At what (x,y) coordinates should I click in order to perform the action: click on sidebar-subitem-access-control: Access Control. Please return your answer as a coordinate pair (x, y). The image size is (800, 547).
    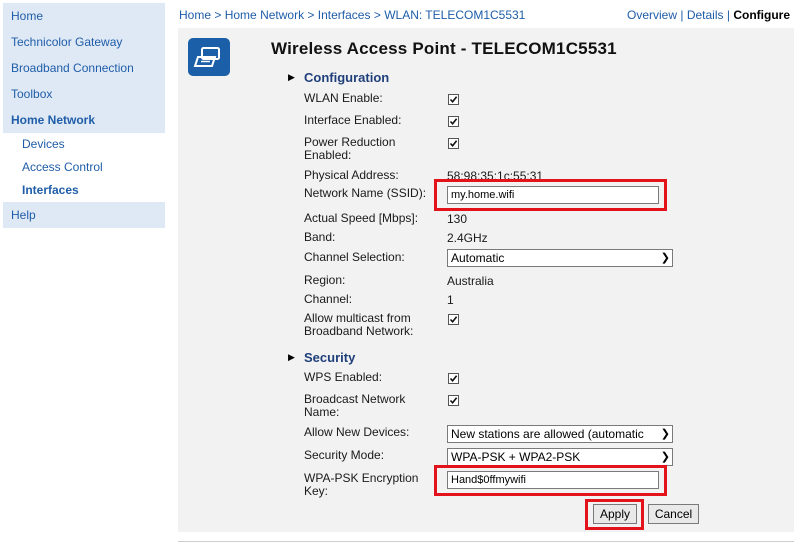
    Looking at the image, I should click on (84, 167).